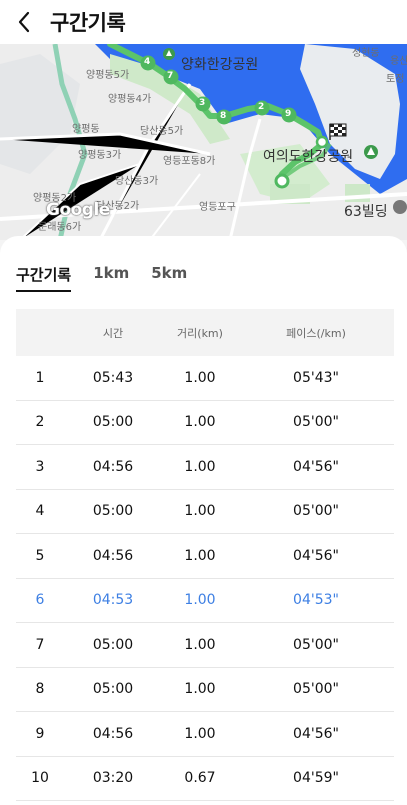 The height and width of the screenshot is (805, 407). I want to click on table-row: 10 03:20 0.67 04'59", so click(205, 779).